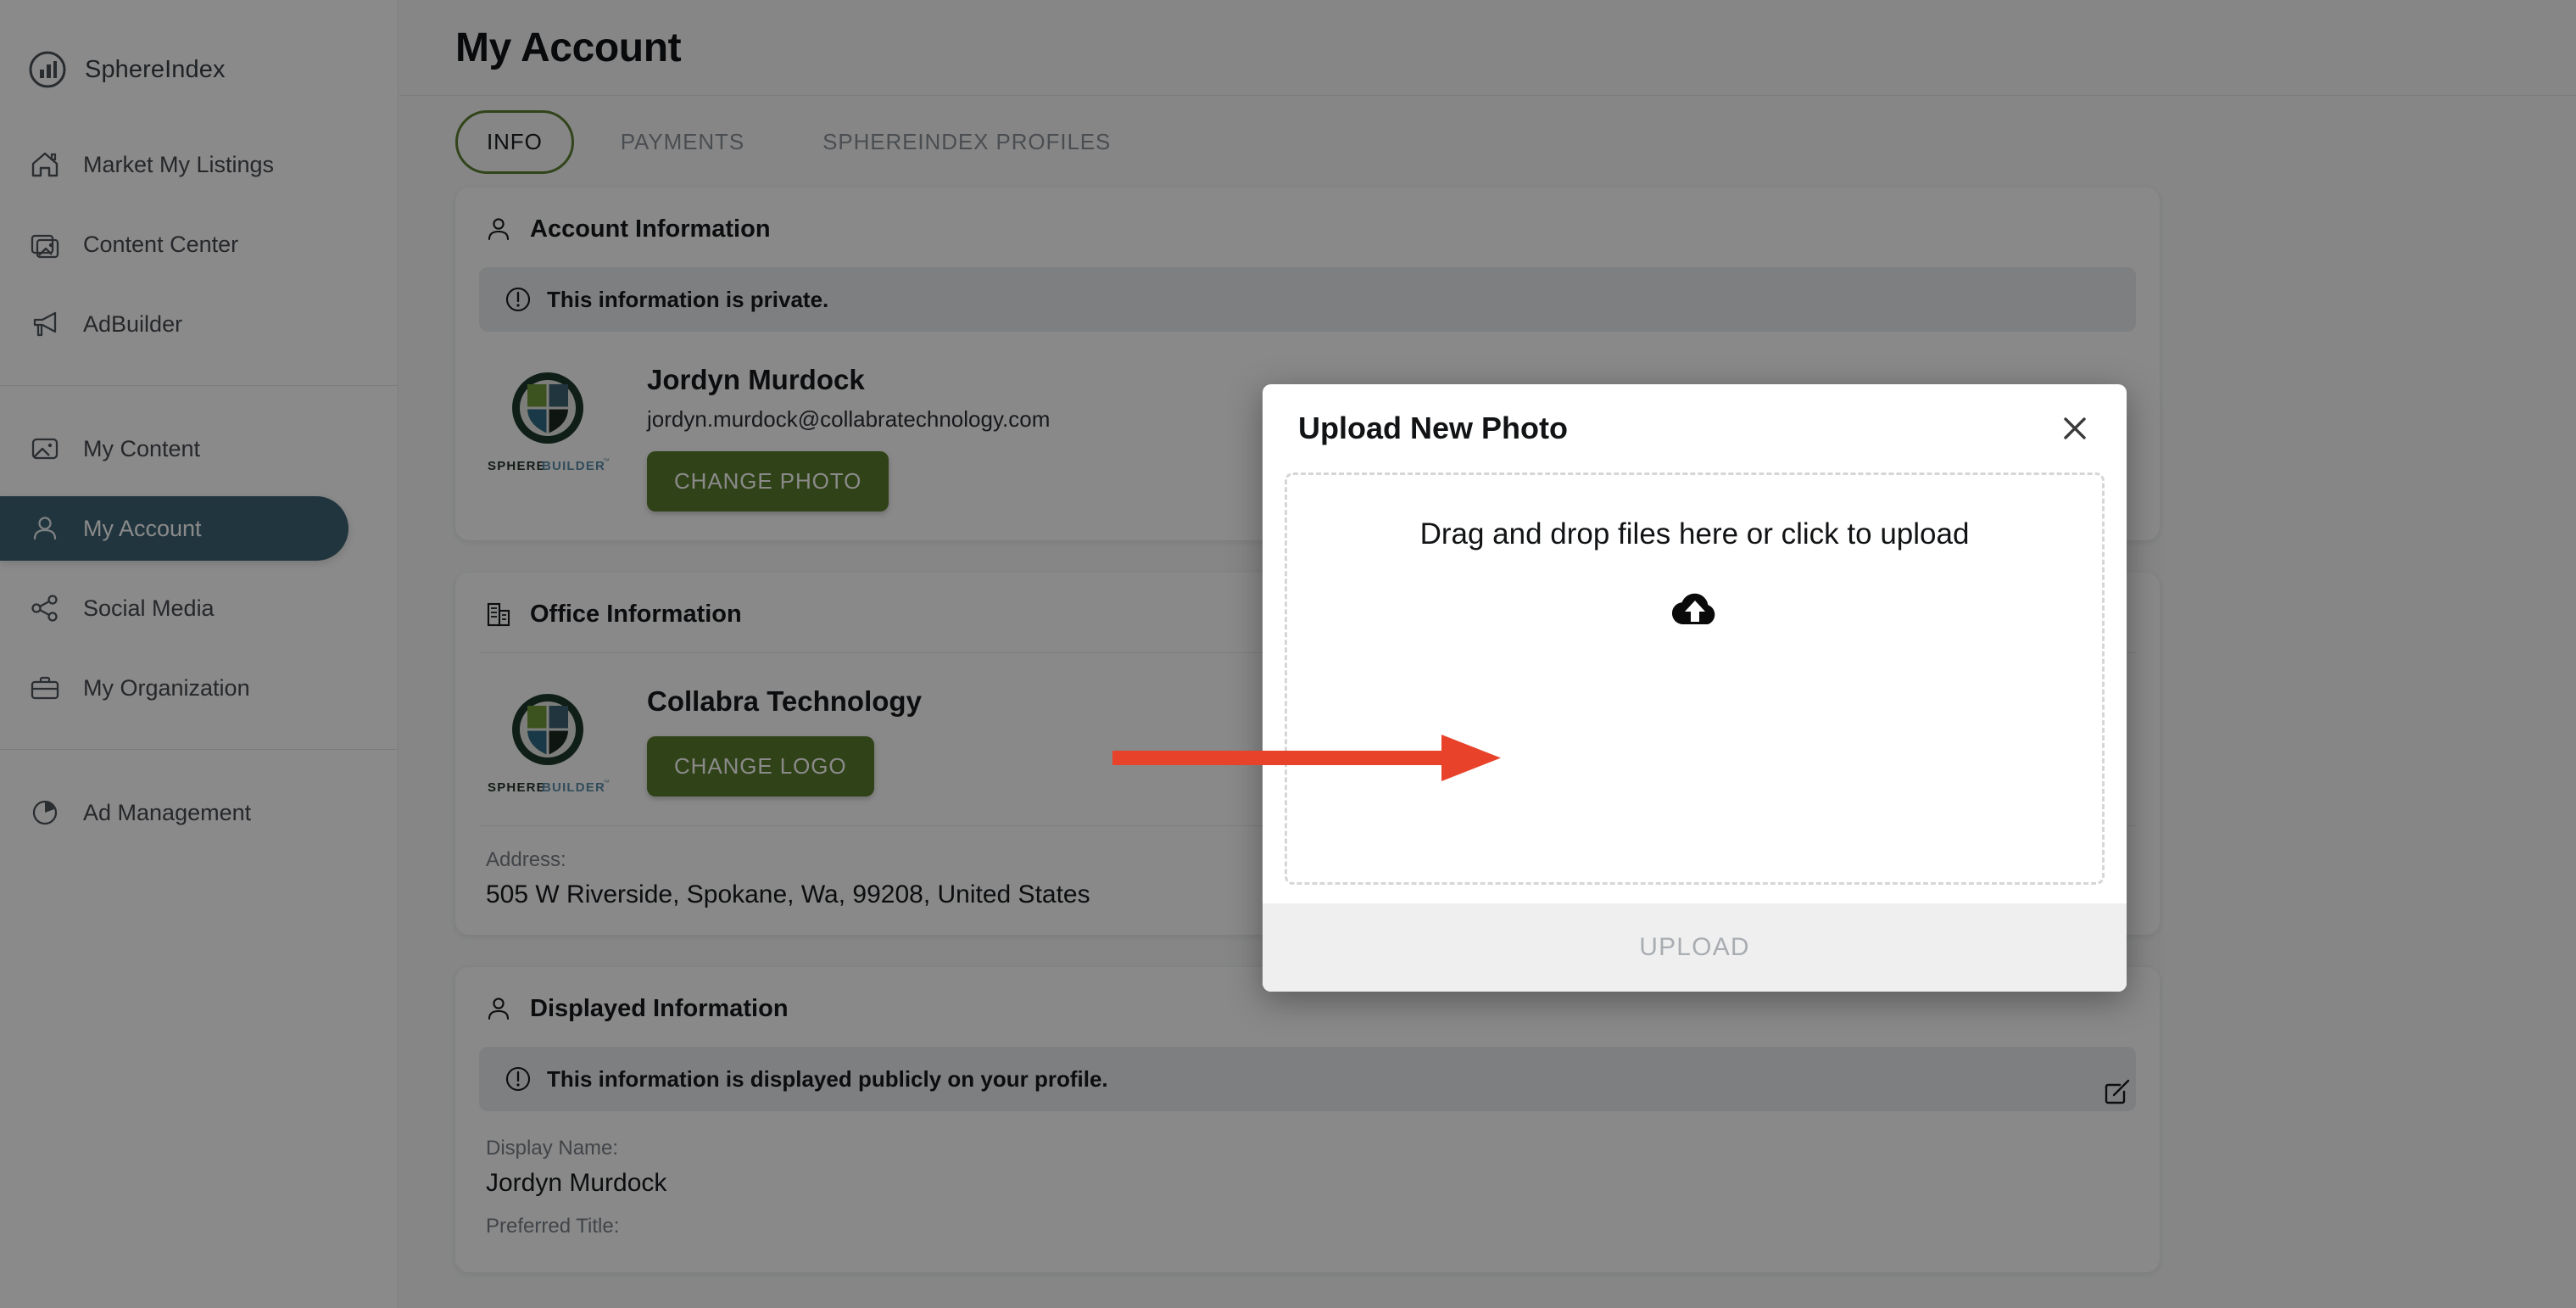 This screenshot has height=1308, width=2576. I want to click on modal-footer: UPLOAD, so click(1695, 947).